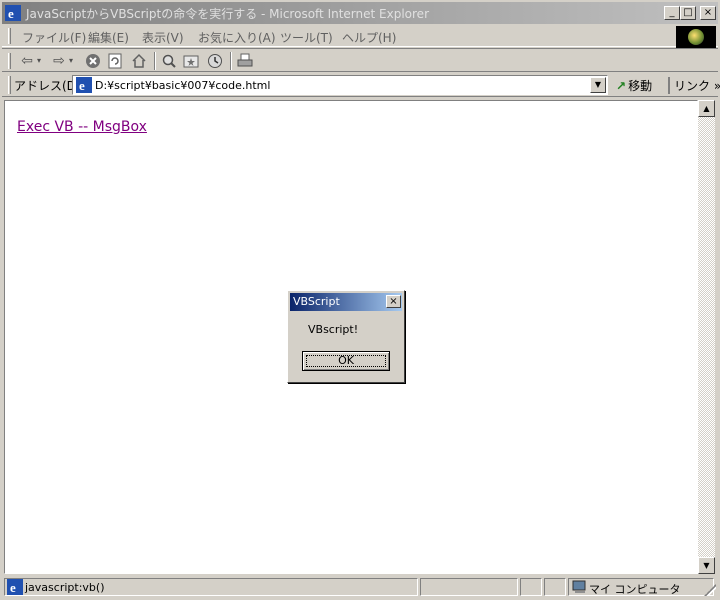 The height and width of the screenshot is (600, 720). I want to click on menu-view: 表示(V), so click(163, 37).